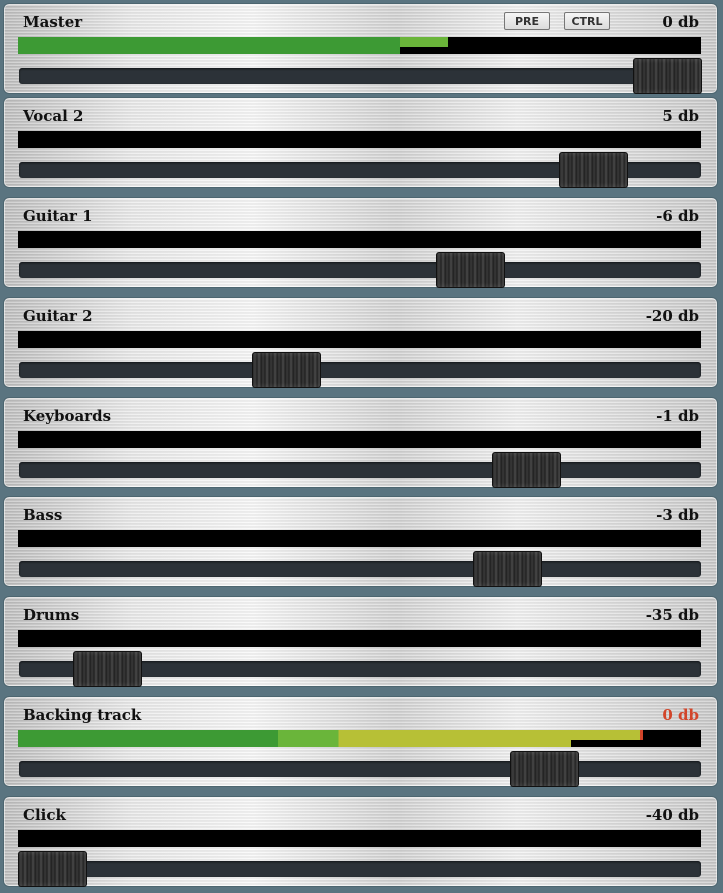 The height and width of the screenshot is (893, 723). I want to click on channel-strip: Vocal 2 5 db, so click(360, 142).